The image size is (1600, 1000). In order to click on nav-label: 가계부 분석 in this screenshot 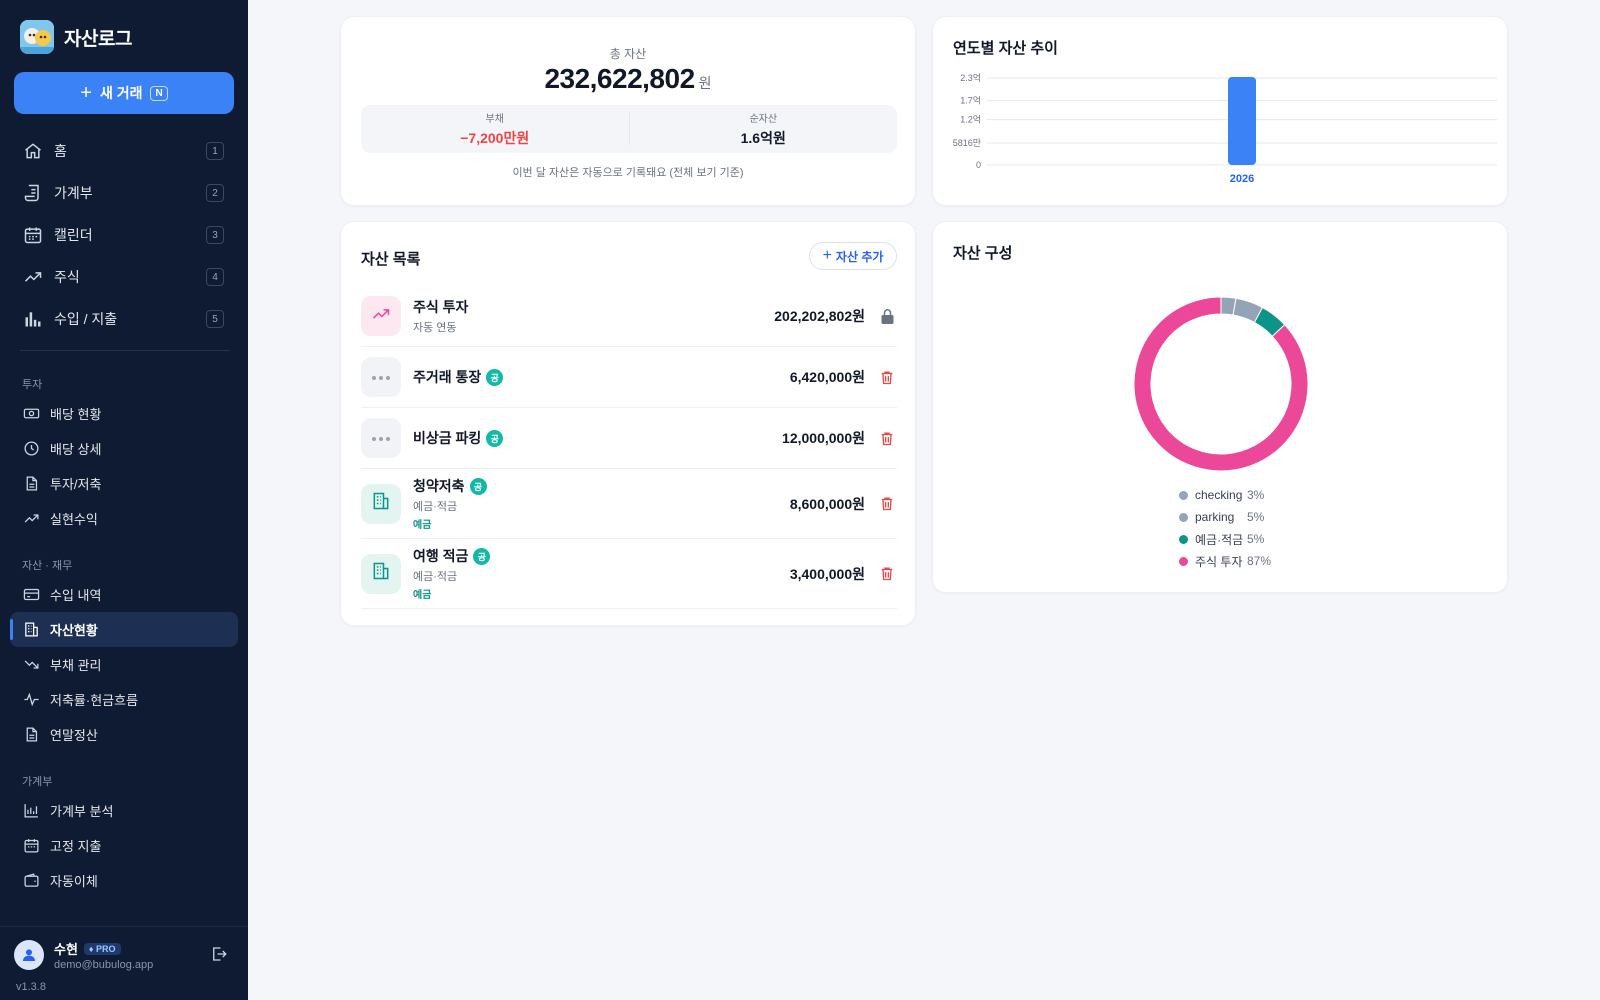, I will do `click(82, 811)`.